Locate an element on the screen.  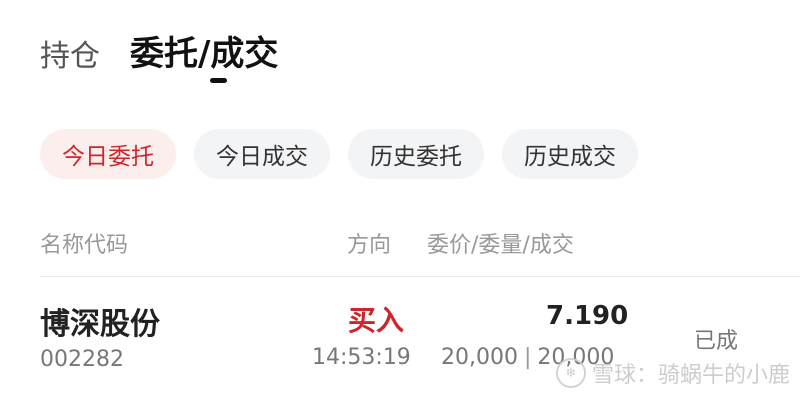
column-header-direction: 方向 is located at coordinates (369, 245).